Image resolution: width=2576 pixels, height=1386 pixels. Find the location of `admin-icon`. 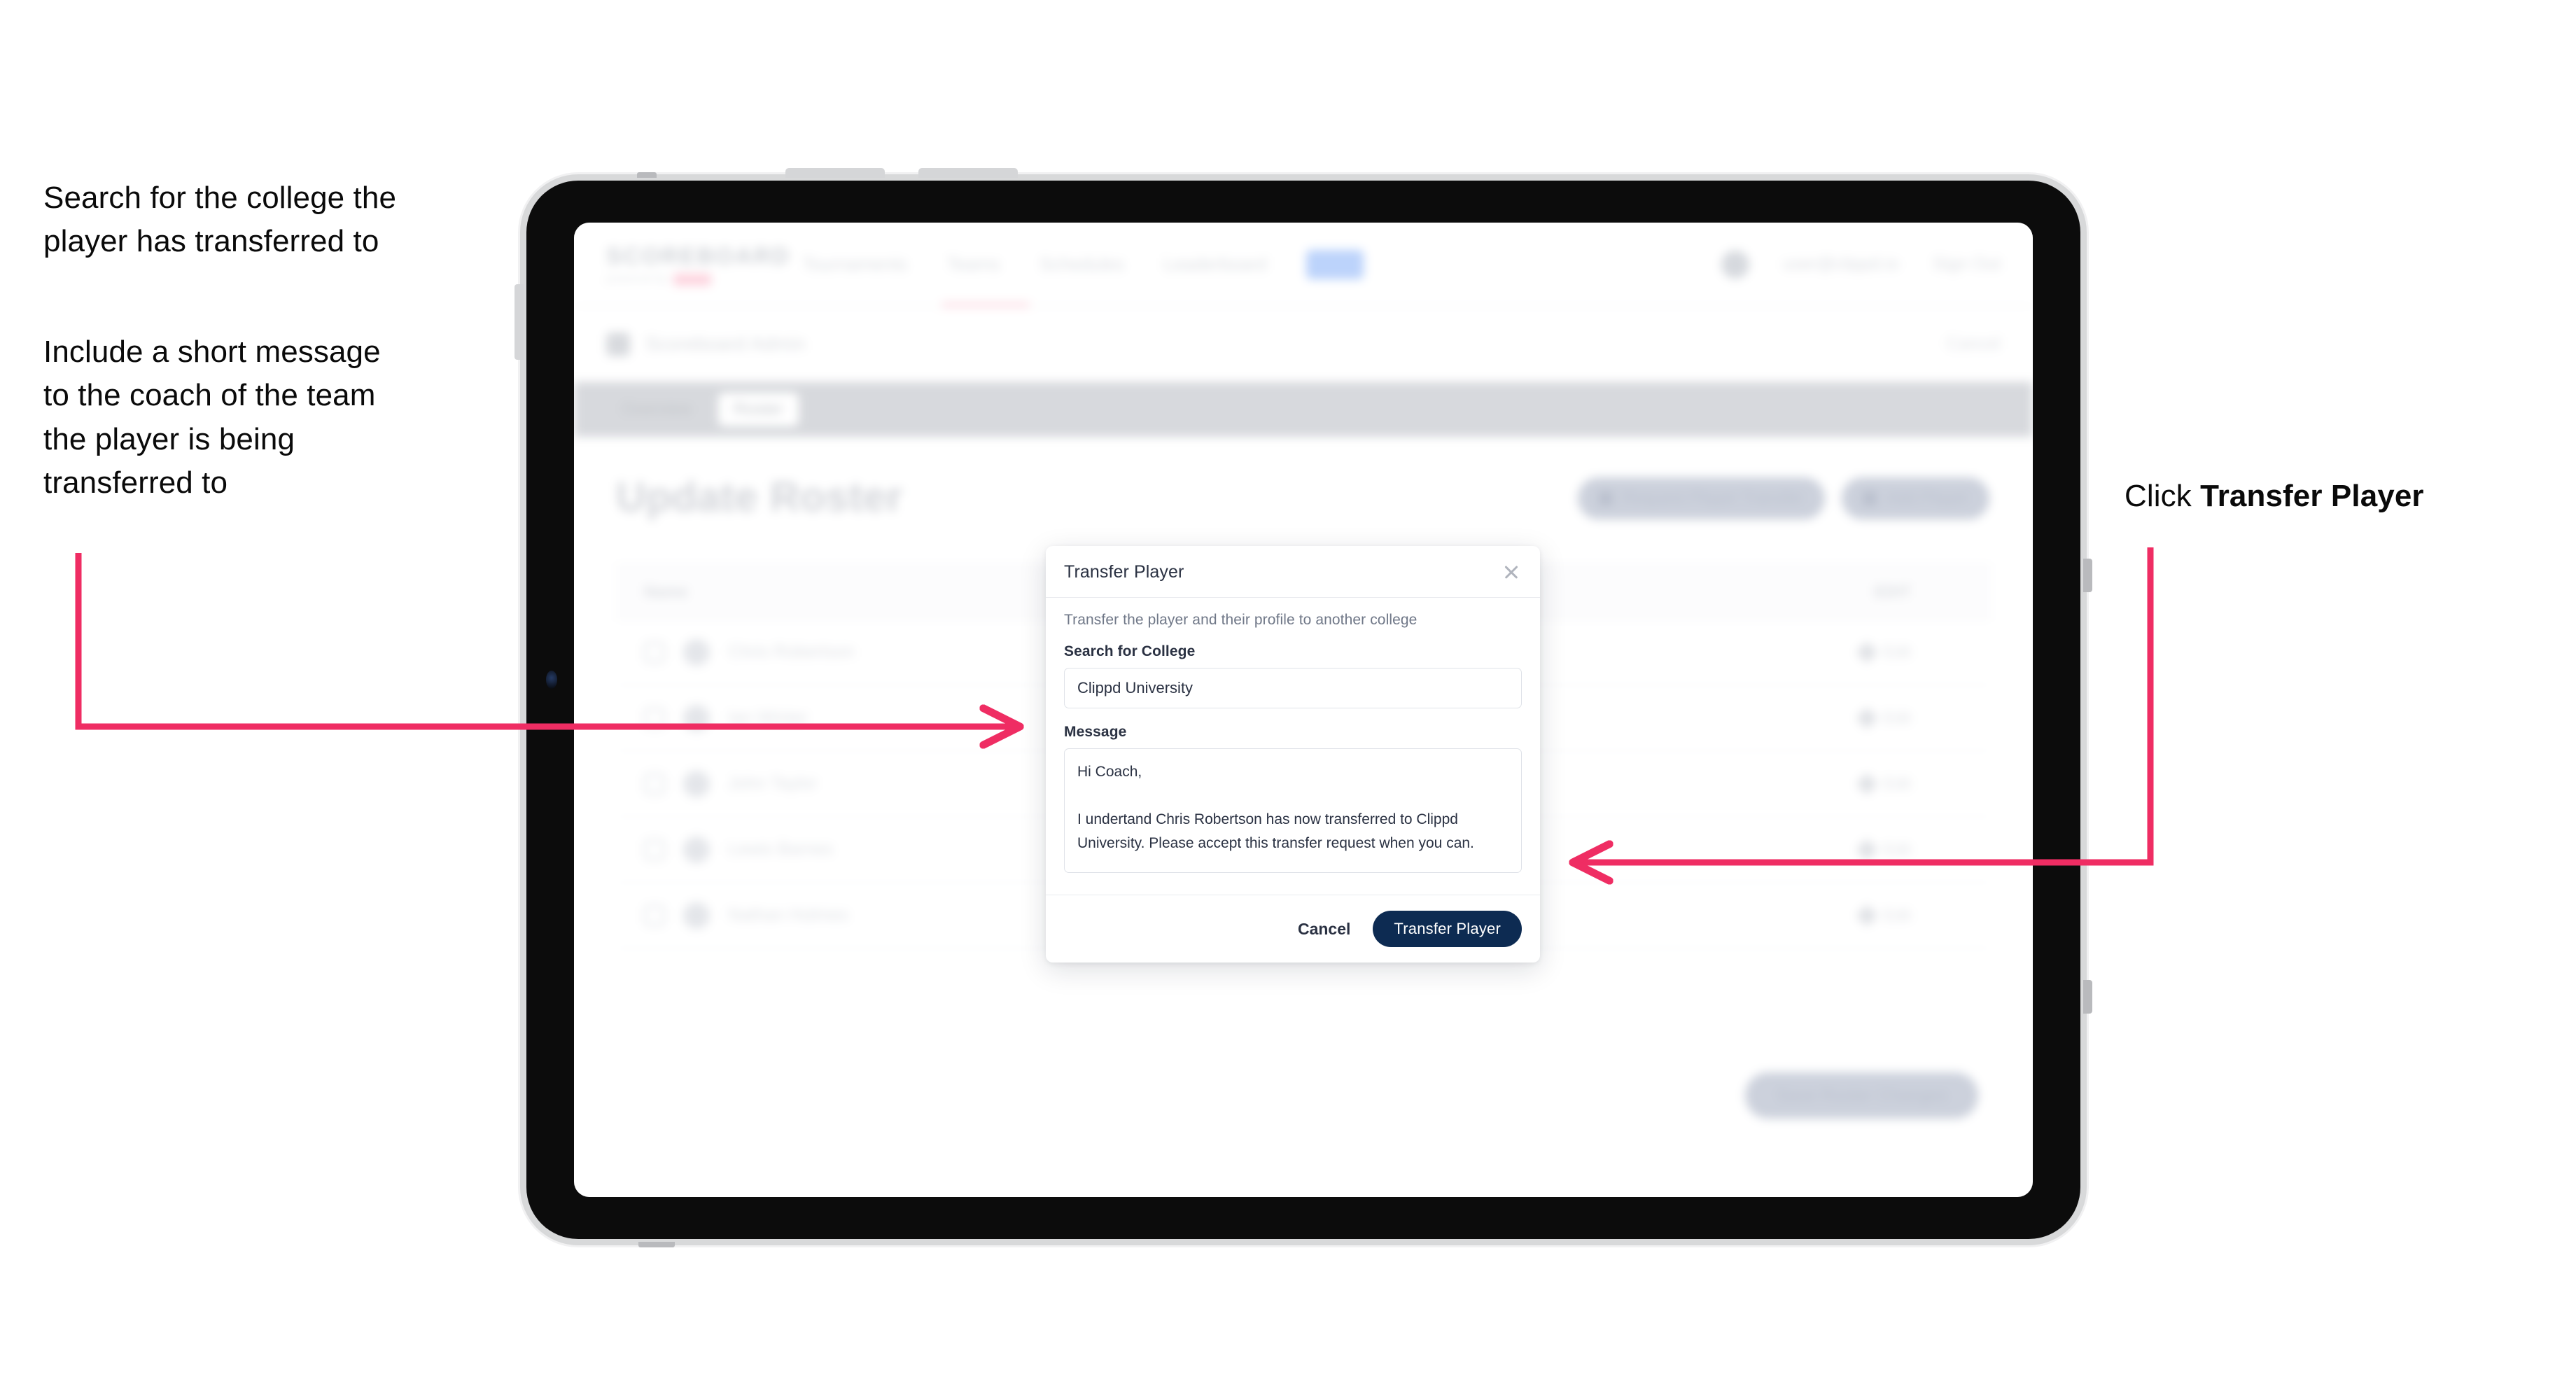

admin-icon is located at coordinates (618, 344).